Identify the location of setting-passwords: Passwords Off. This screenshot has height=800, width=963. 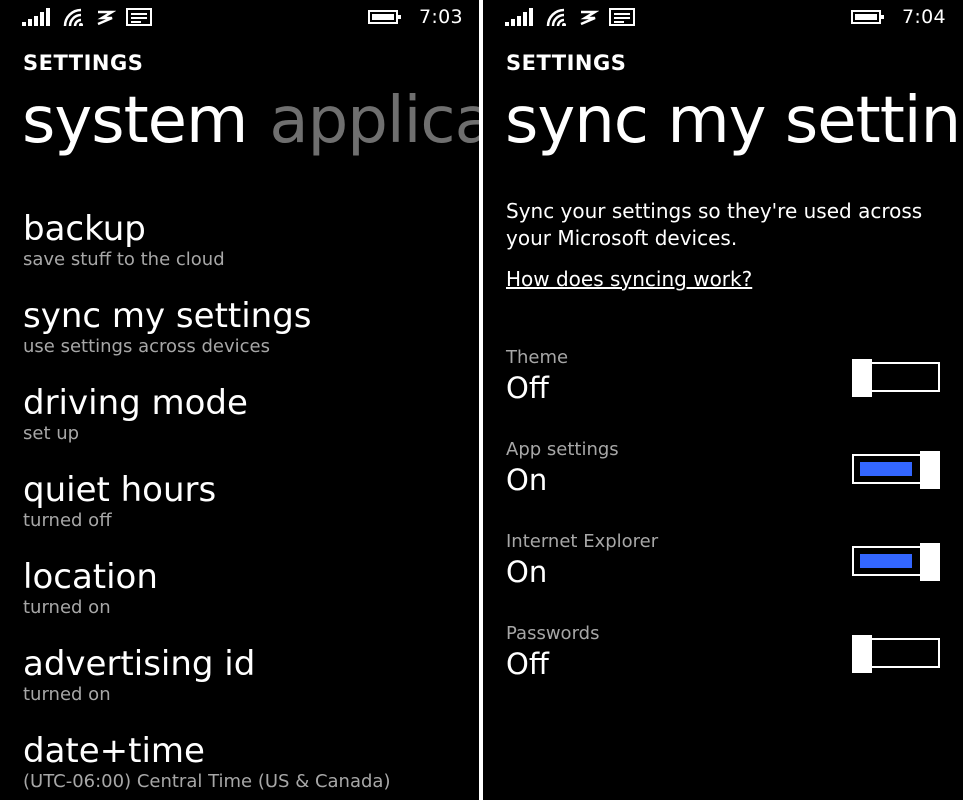
(723, 663).